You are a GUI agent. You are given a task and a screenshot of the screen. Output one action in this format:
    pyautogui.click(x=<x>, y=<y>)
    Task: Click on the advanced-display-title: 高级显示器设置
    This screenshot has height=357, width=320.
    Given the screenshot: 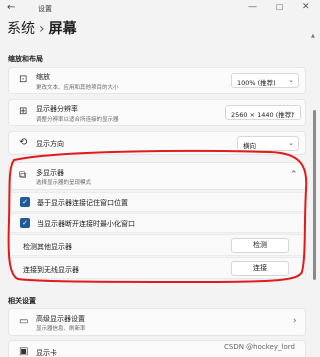 What is the action you would take?
    pyautogui.click(x=60, y=319)
    